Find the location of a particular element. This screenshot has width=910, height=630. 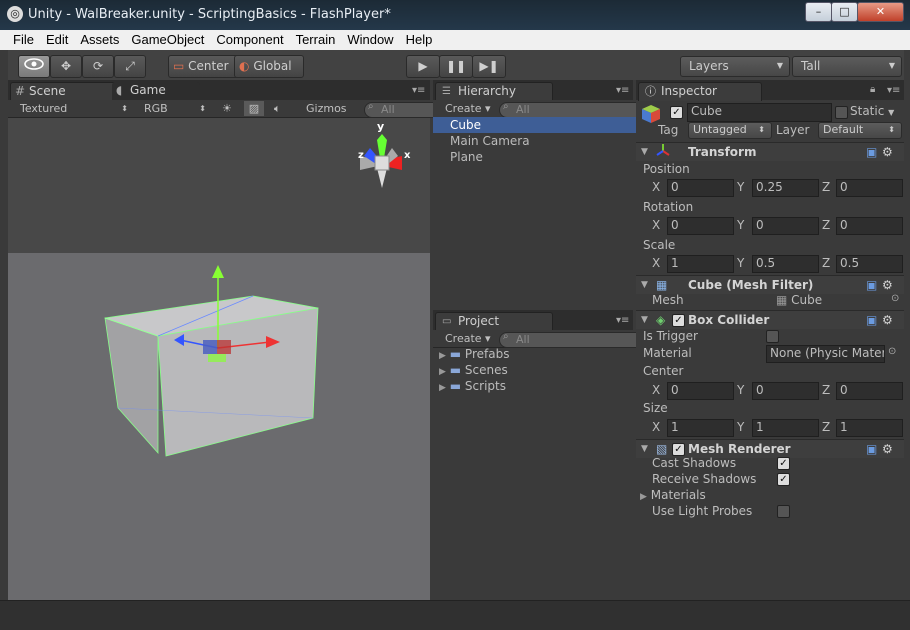

center-z-field: 0 is located at coordinates (869, 391).